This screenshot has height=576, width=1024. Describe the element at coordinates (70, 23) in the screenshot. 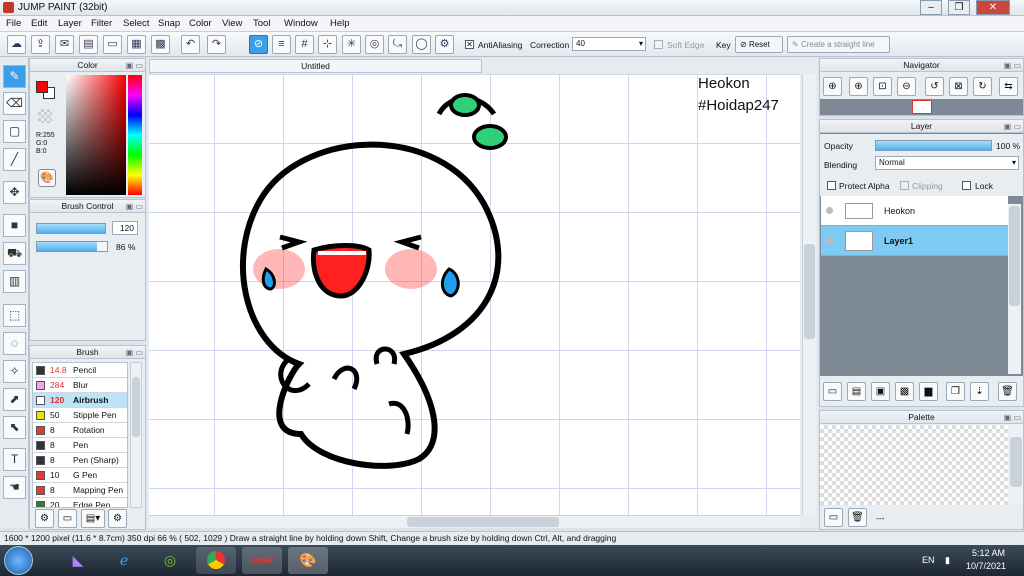

I see `menu-layer: Layer` at that location.